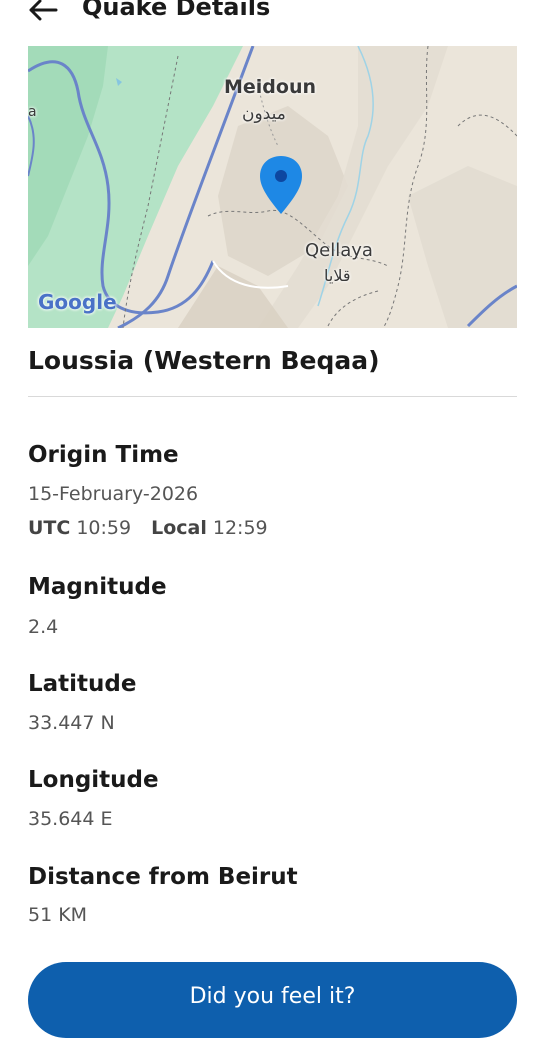 The image size is (546, 1038). What do you see at coordinates (113, 494) in the screenshot?
I see `origin-date-value: 15-February-2026` at bounding box center [113, 494].